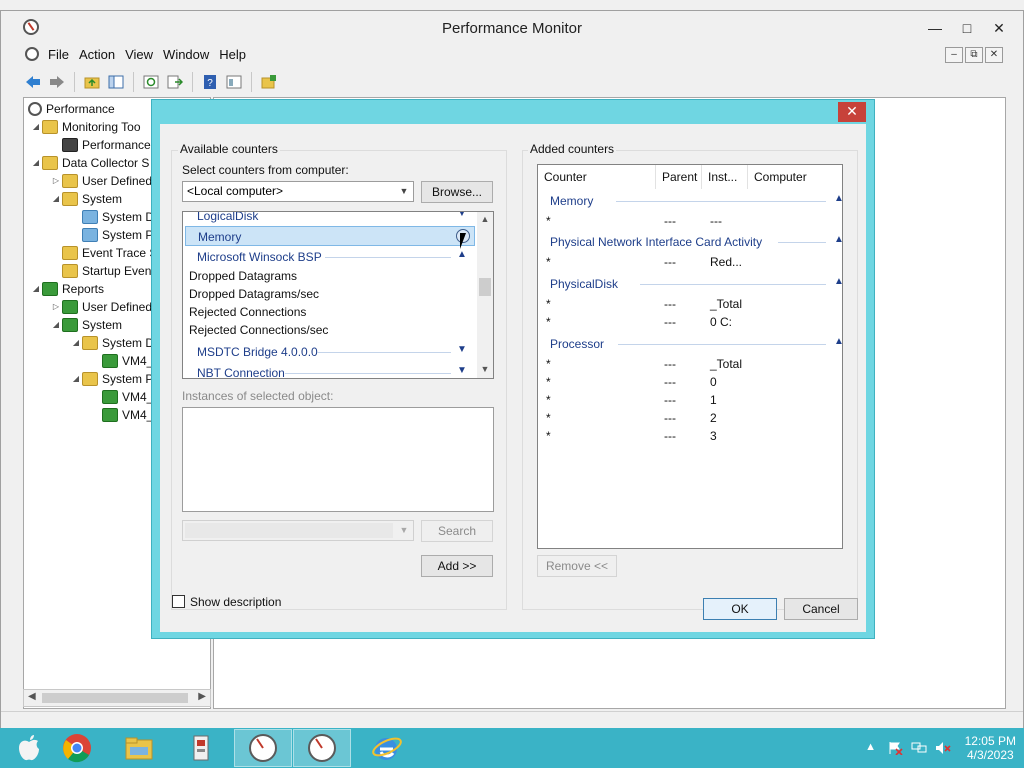  What do you see at coordinates (688, 436) in the screenshot?
I see `added-row: * --- 3` at bounding box center [688, 436].